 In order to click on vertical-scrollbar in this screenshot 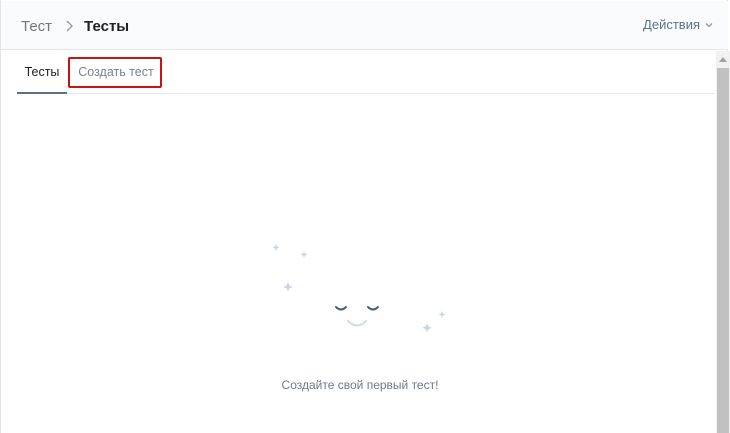, I will do `click(723, 242)`.